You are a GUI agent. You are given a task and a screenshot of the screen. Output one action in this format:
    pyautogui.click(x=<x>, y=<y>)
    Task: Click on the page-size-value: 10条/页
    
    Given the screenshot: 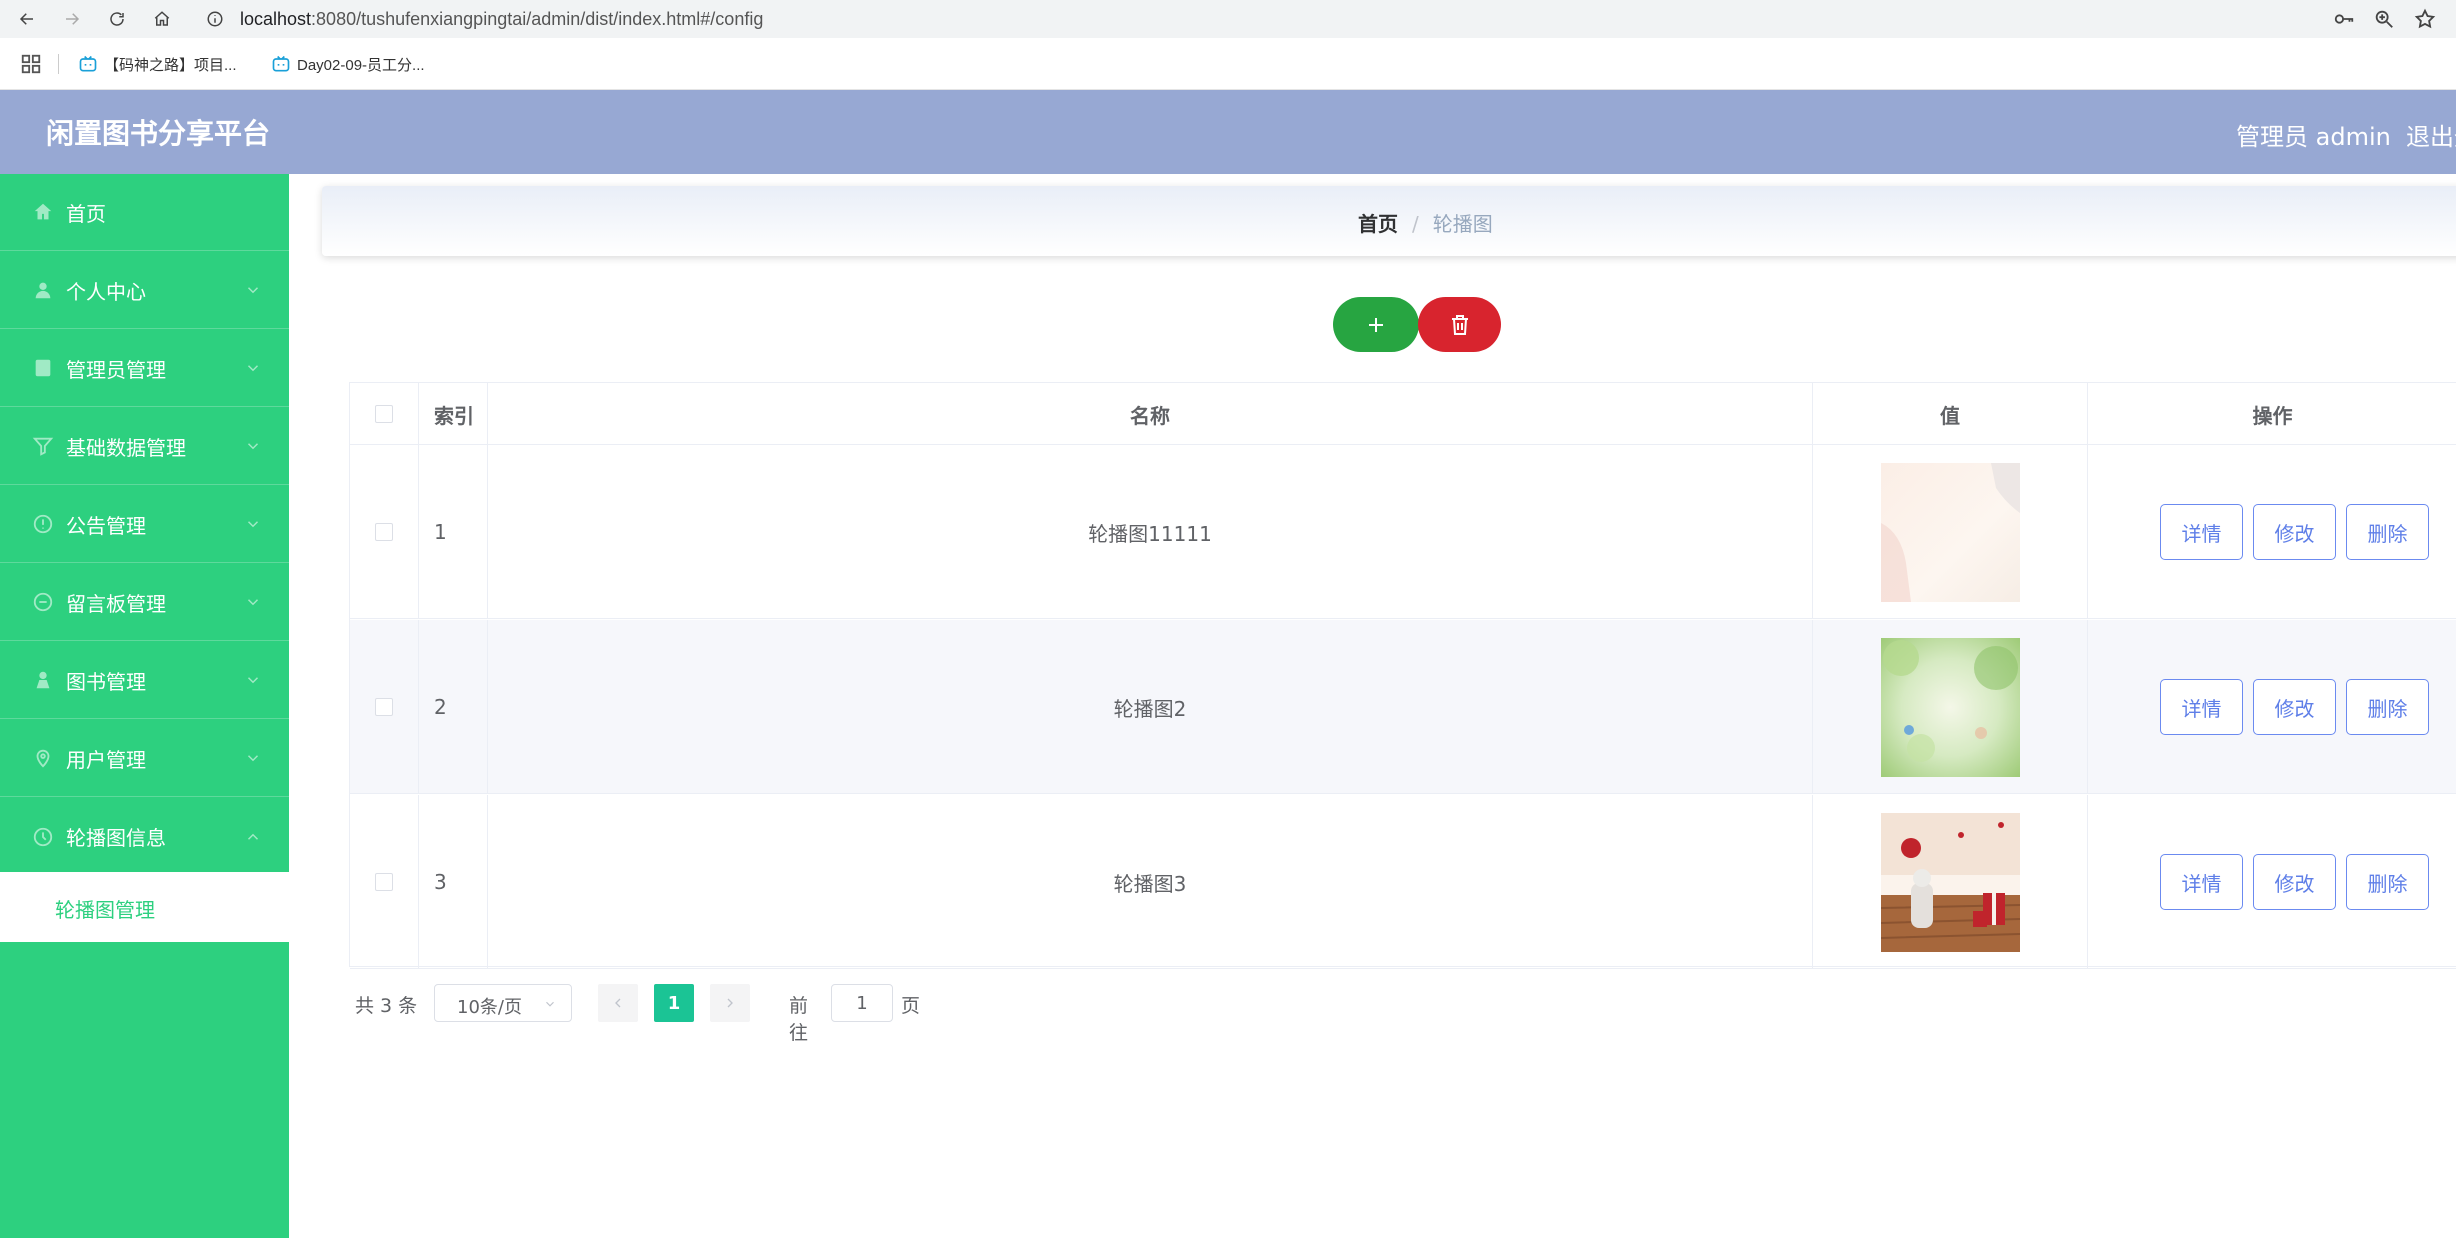 What is the action you would take?
    pyautogui.click(x=489, y=1007)
    